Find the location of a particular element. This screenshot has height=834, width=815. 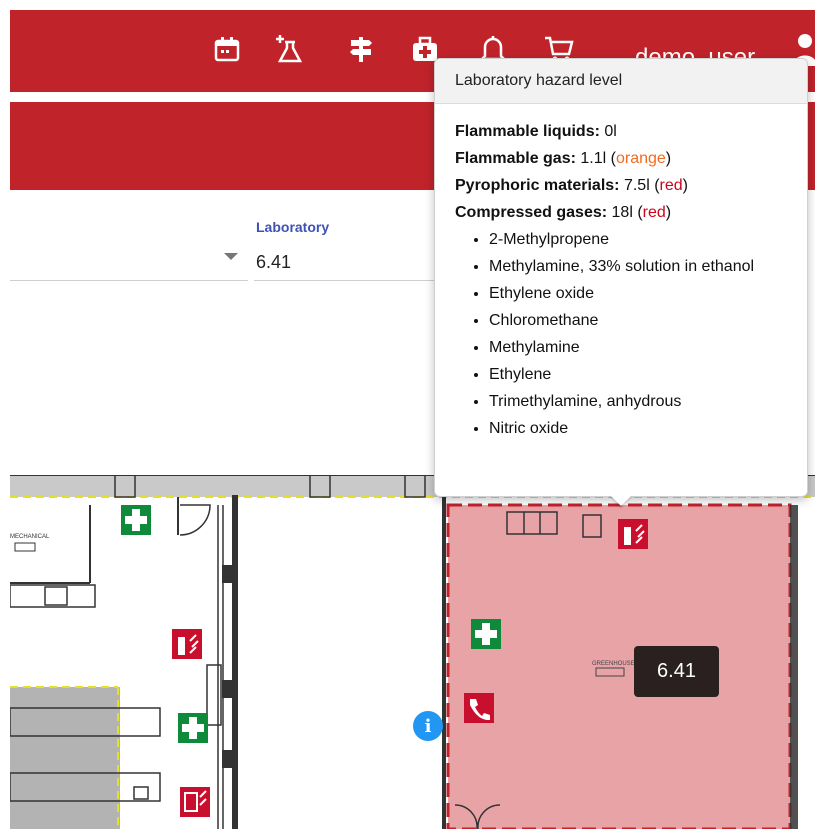

laboratory-label: Laboratory is located at coordinates (293, 227).